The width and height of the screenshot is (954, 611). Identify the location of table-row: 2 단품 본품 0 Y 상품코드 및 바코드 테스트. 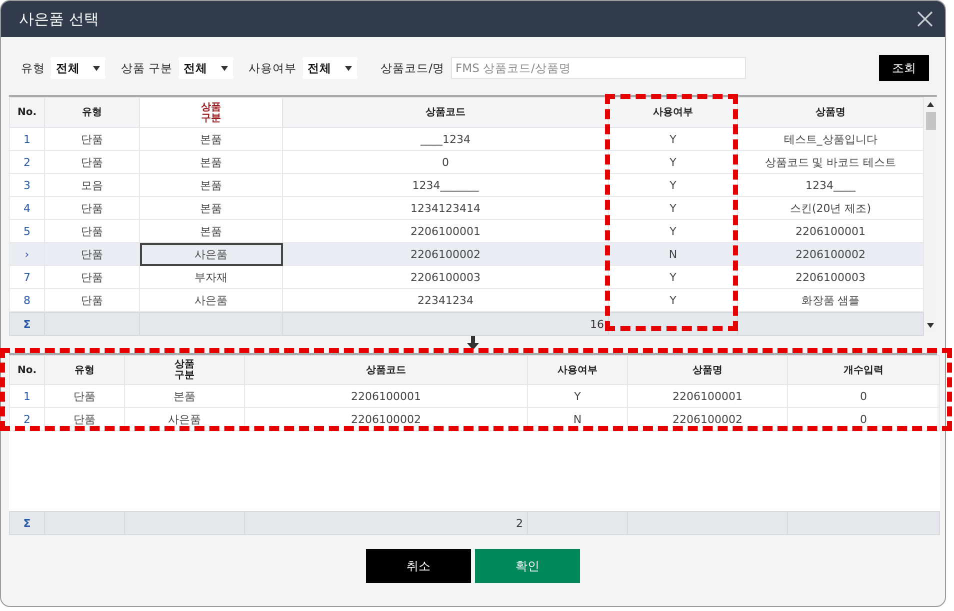
(467, 162).